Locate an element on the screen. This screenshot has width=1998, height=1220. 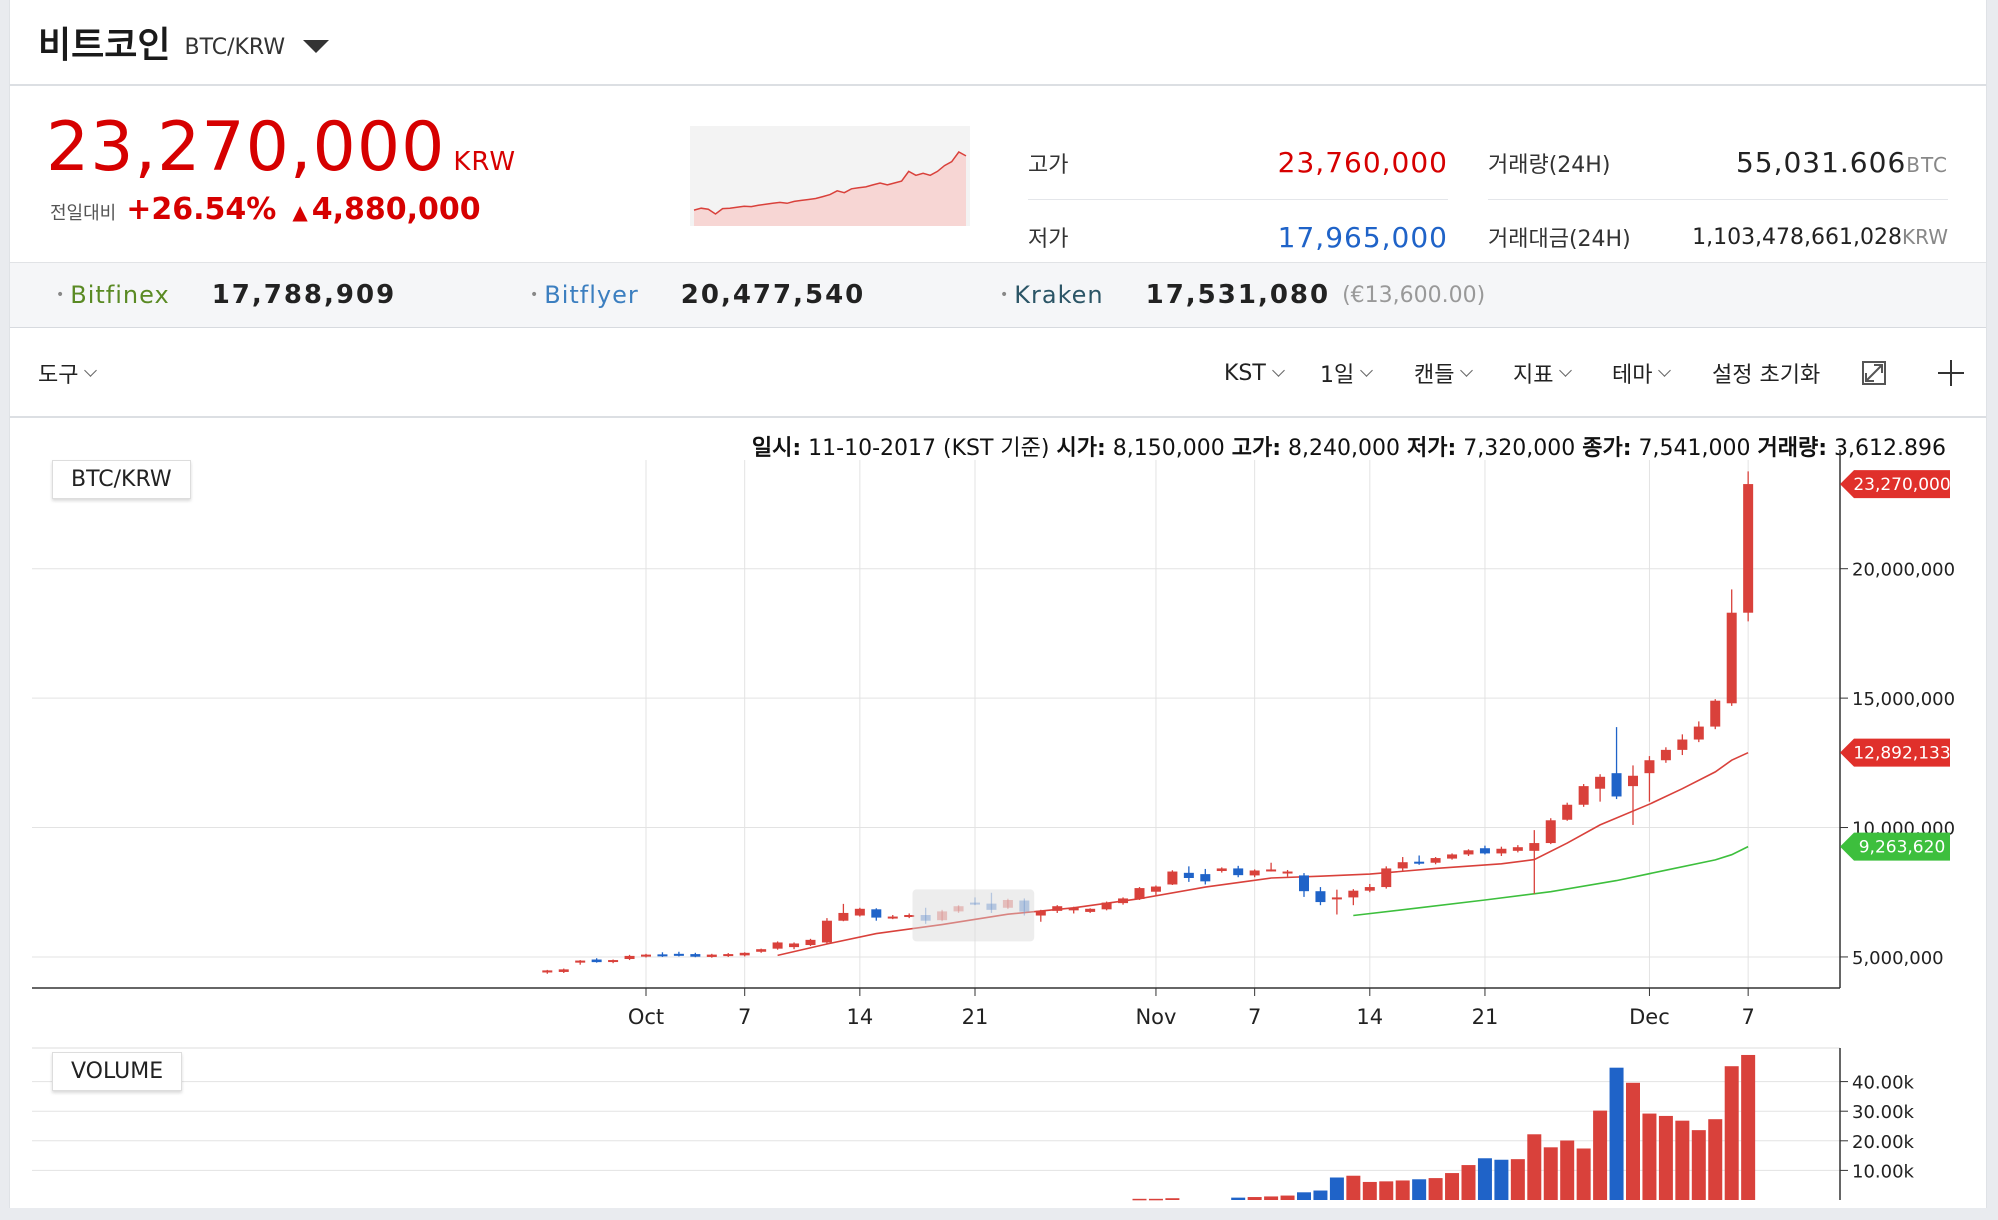
price-tag-label: 12,892,133 is located at coordinates (1901, 754).